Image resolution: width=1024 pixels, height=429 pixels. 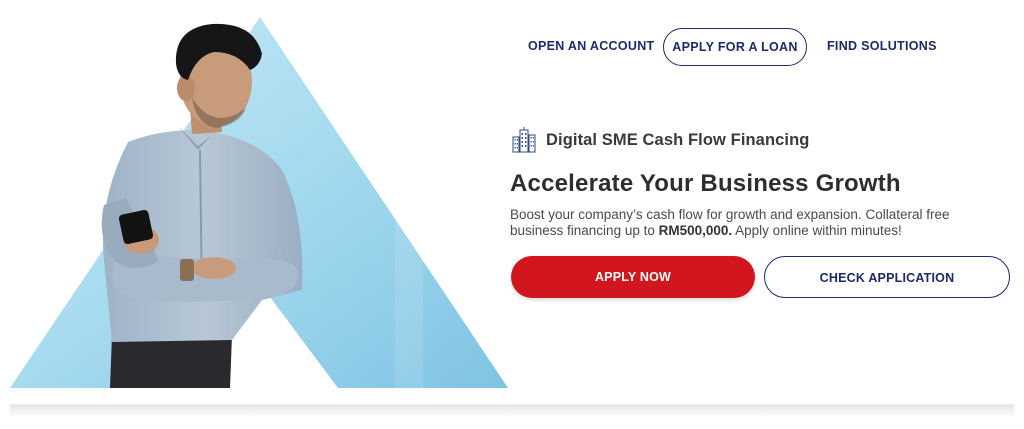 What do you see at coordinates (735, 47) in the screenshot?
I see `nav-apply-for-a-loan: APPLY FOR A LOAN` at bounding box center [735, 47].